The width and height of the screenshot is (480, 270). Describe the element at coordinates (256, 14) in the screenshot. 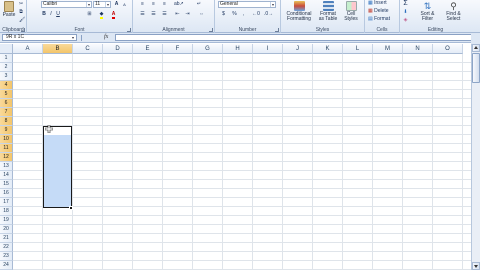

I see `increase-decimal-button: ←0` at that location.